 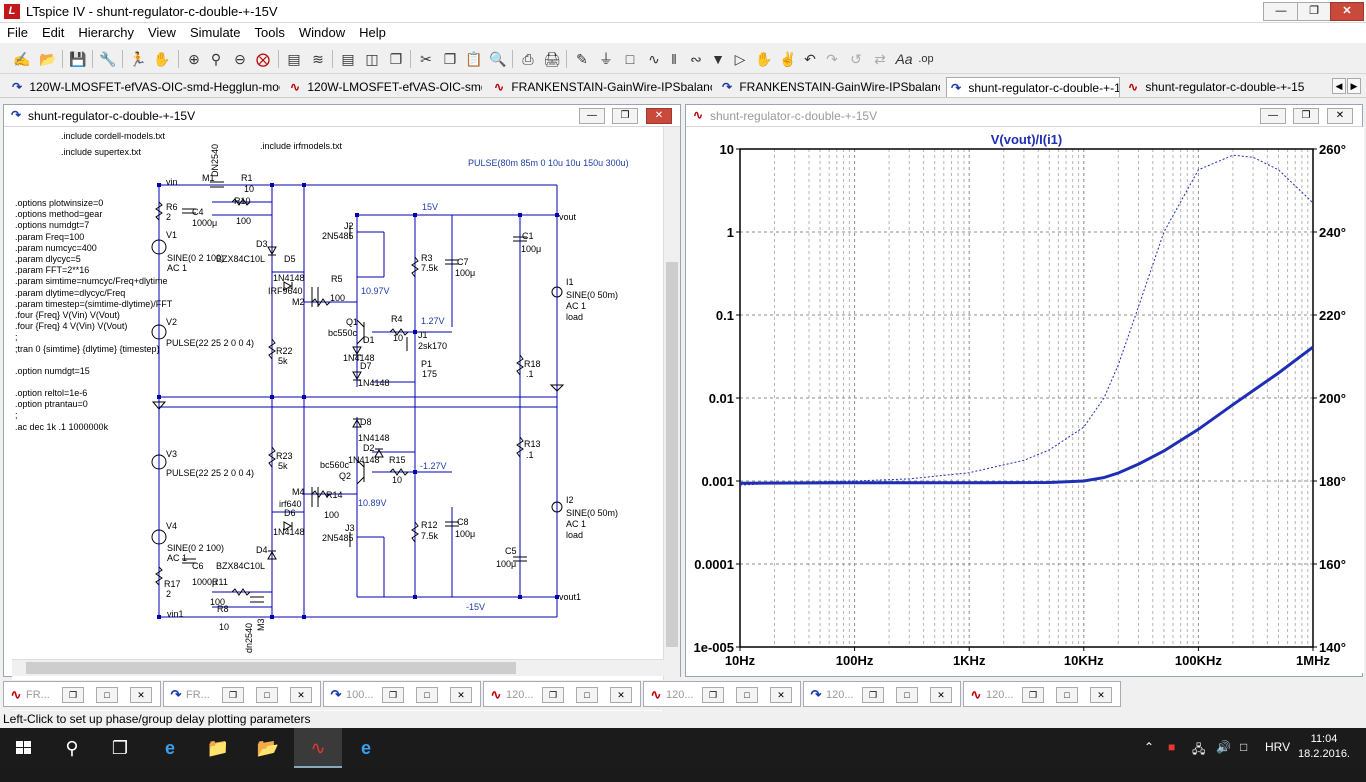 I want to click on r22-label: R22, so click(x=284, y=351).